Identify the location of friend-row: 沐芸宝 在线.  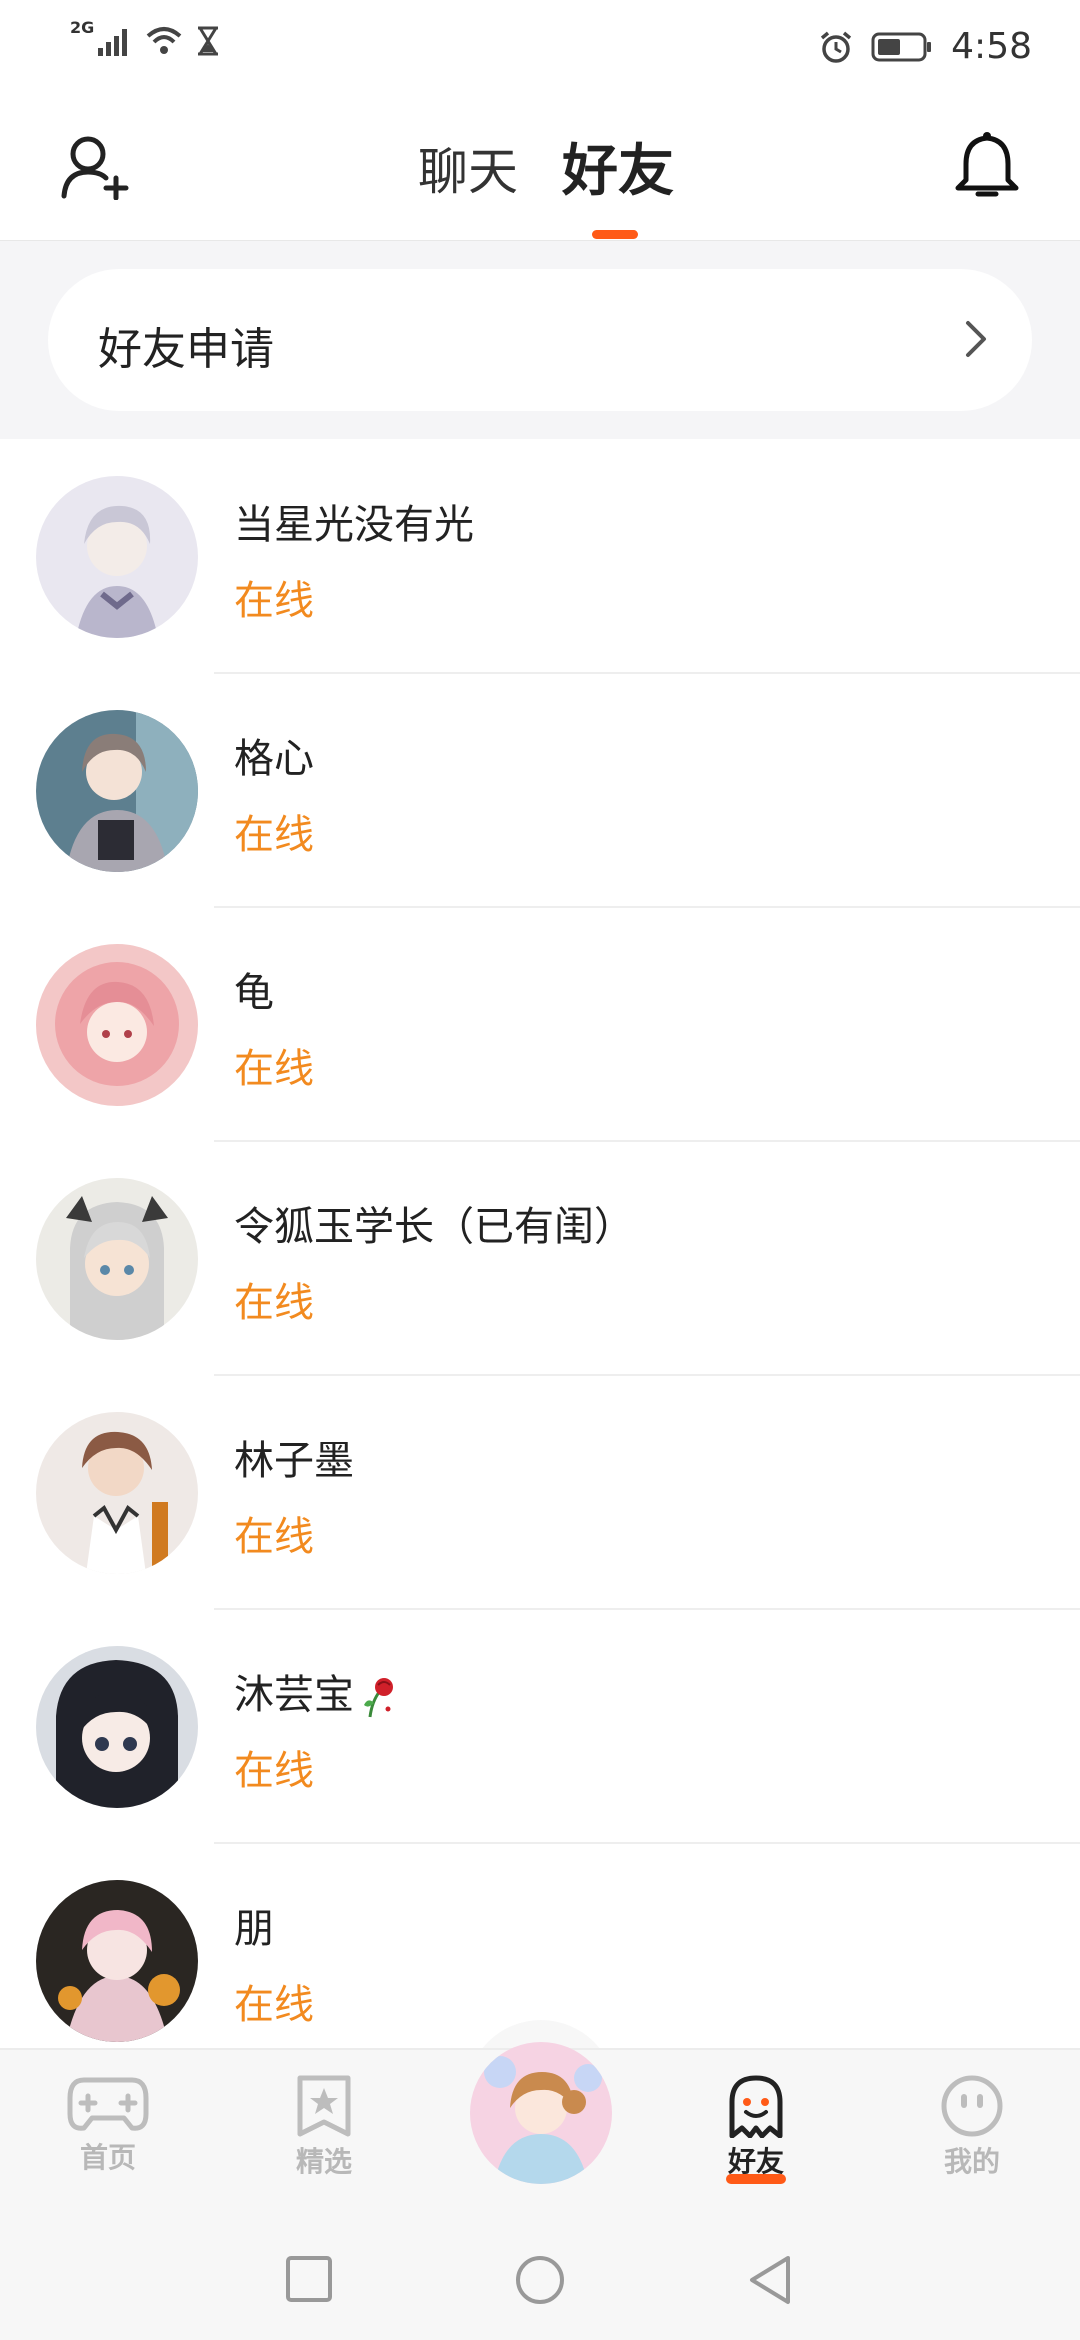
(540, 1727).